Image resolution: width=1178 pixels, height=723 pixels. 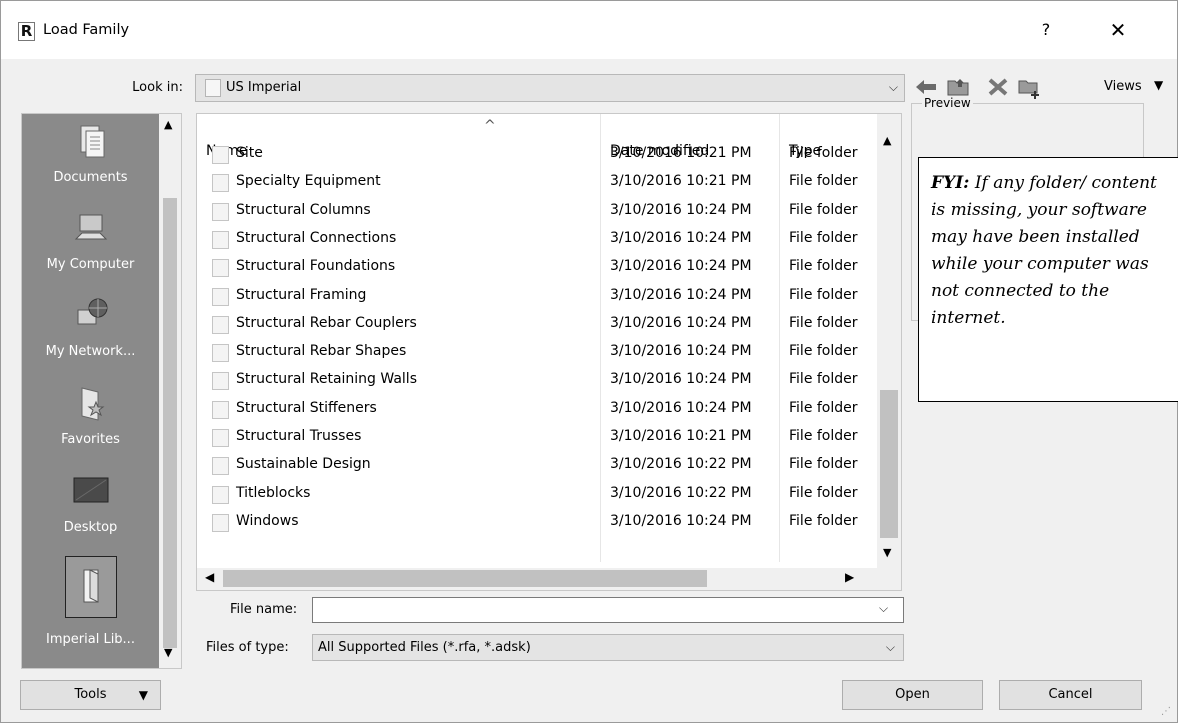 What do you see at coordinates (1123, 86) in the screenshot?
I see `views-menu: Views` at bounding box center [1123, 86].